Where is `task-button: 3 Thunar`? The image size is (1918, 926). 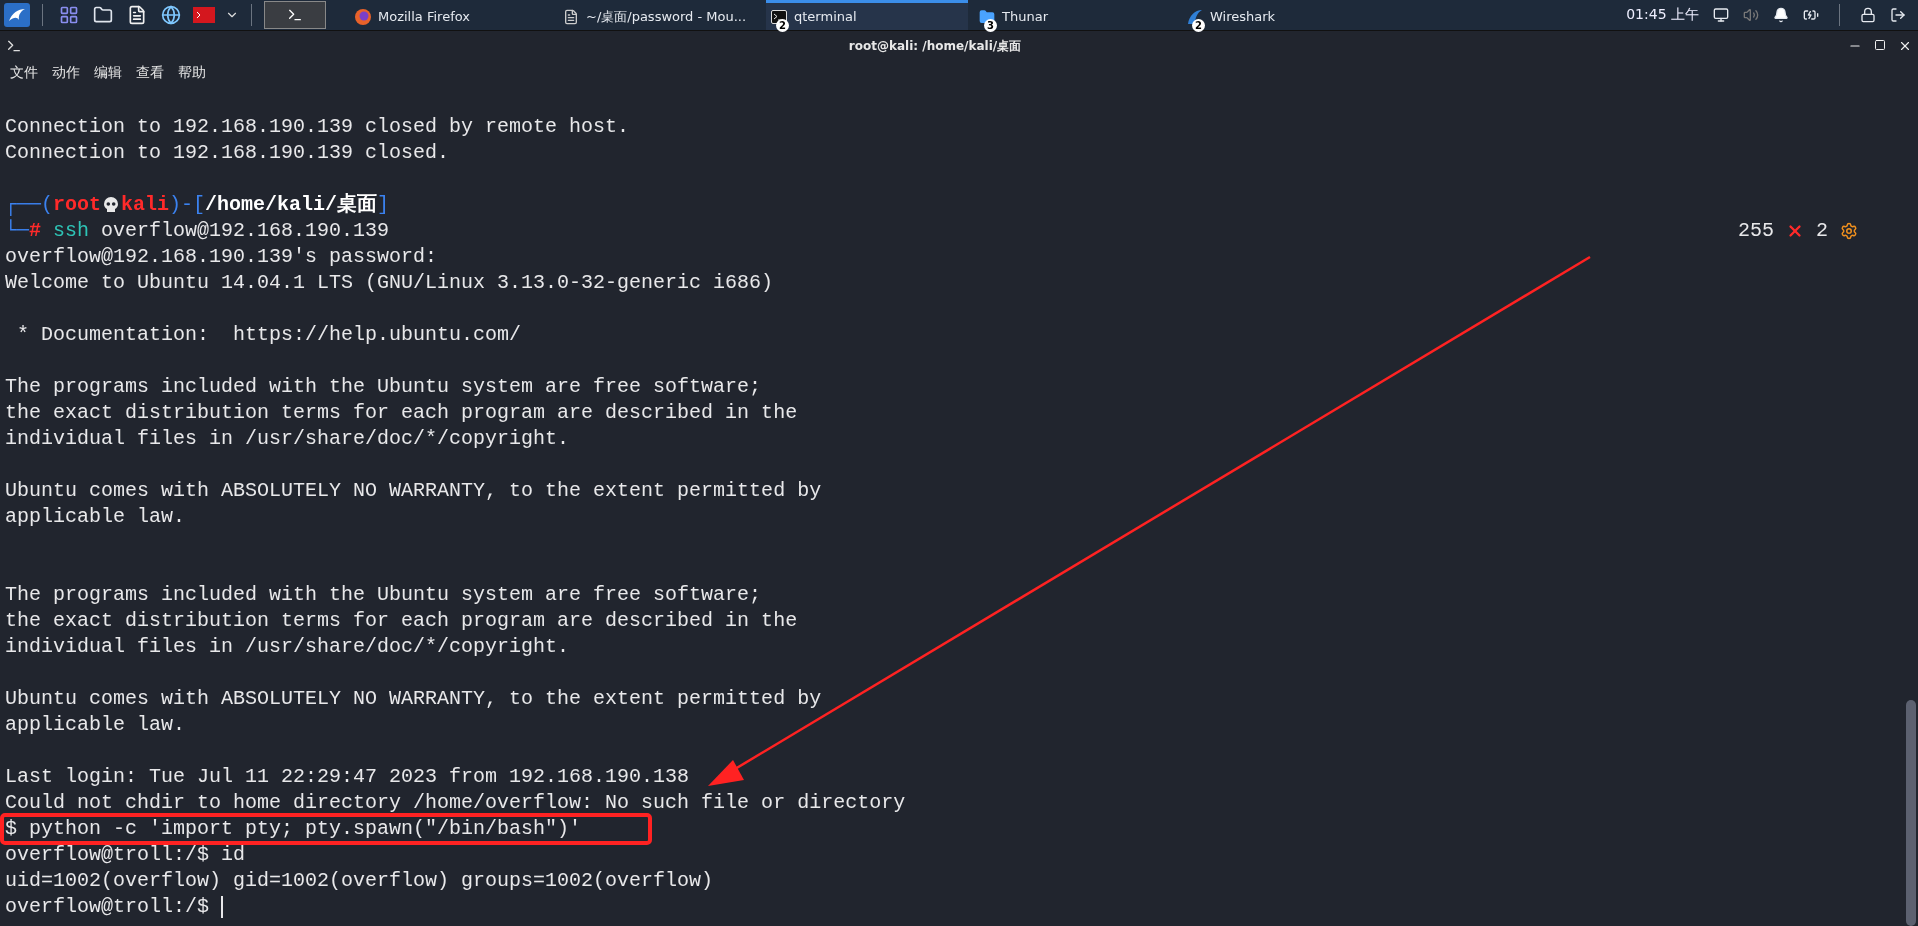 task-button: 3 Thunar is located at coordinates (1075, 15).